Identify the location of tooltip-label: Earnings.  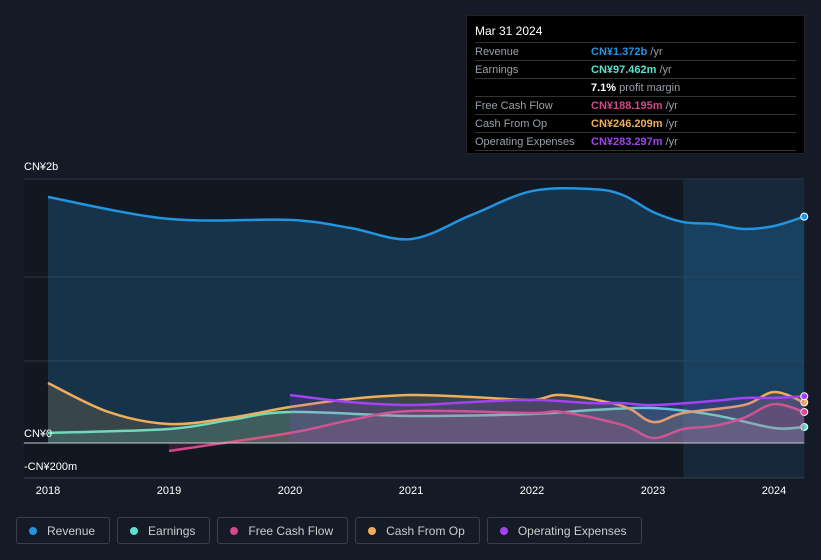
(497, 69).